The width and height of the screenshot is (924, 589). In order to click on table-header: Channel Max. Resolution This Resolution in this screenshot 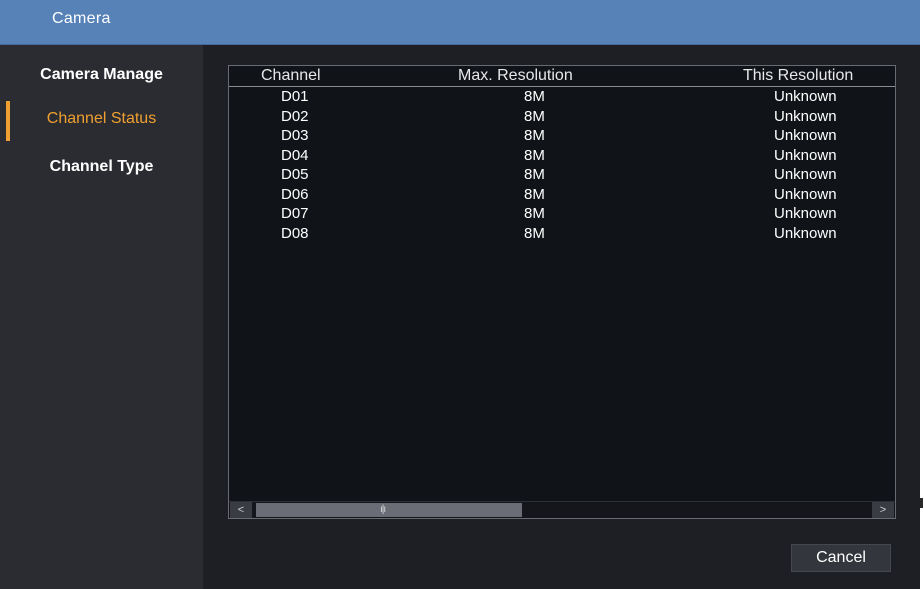, I will do `click(562, 76)`.